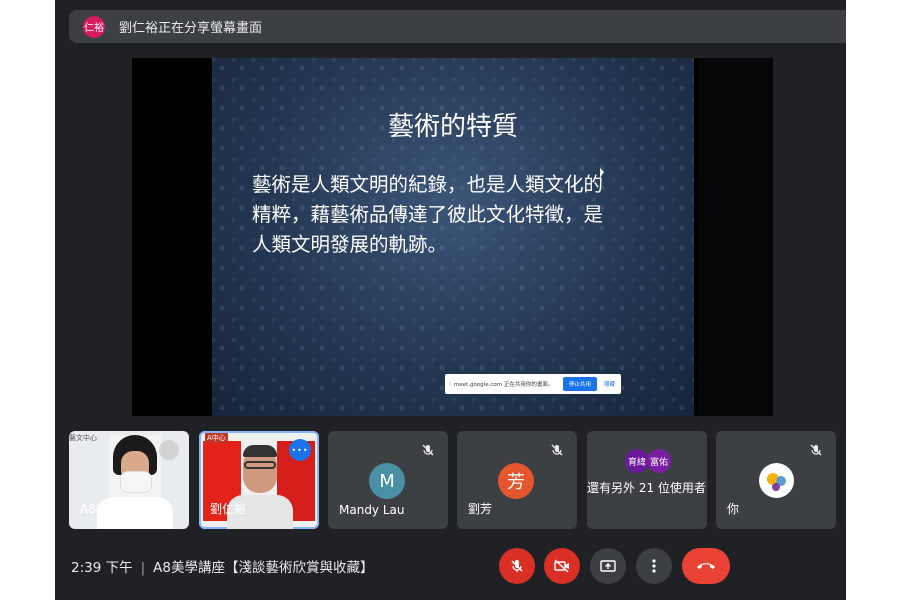 Image resolution: width=900 pixels, height=600 pixels. What do you see at coordinates (263, 568) in the screenshot?
I see `meeting-title: A8美學講座【淺談藝術欣賞與收藏】` at bounding box center [263, 568].